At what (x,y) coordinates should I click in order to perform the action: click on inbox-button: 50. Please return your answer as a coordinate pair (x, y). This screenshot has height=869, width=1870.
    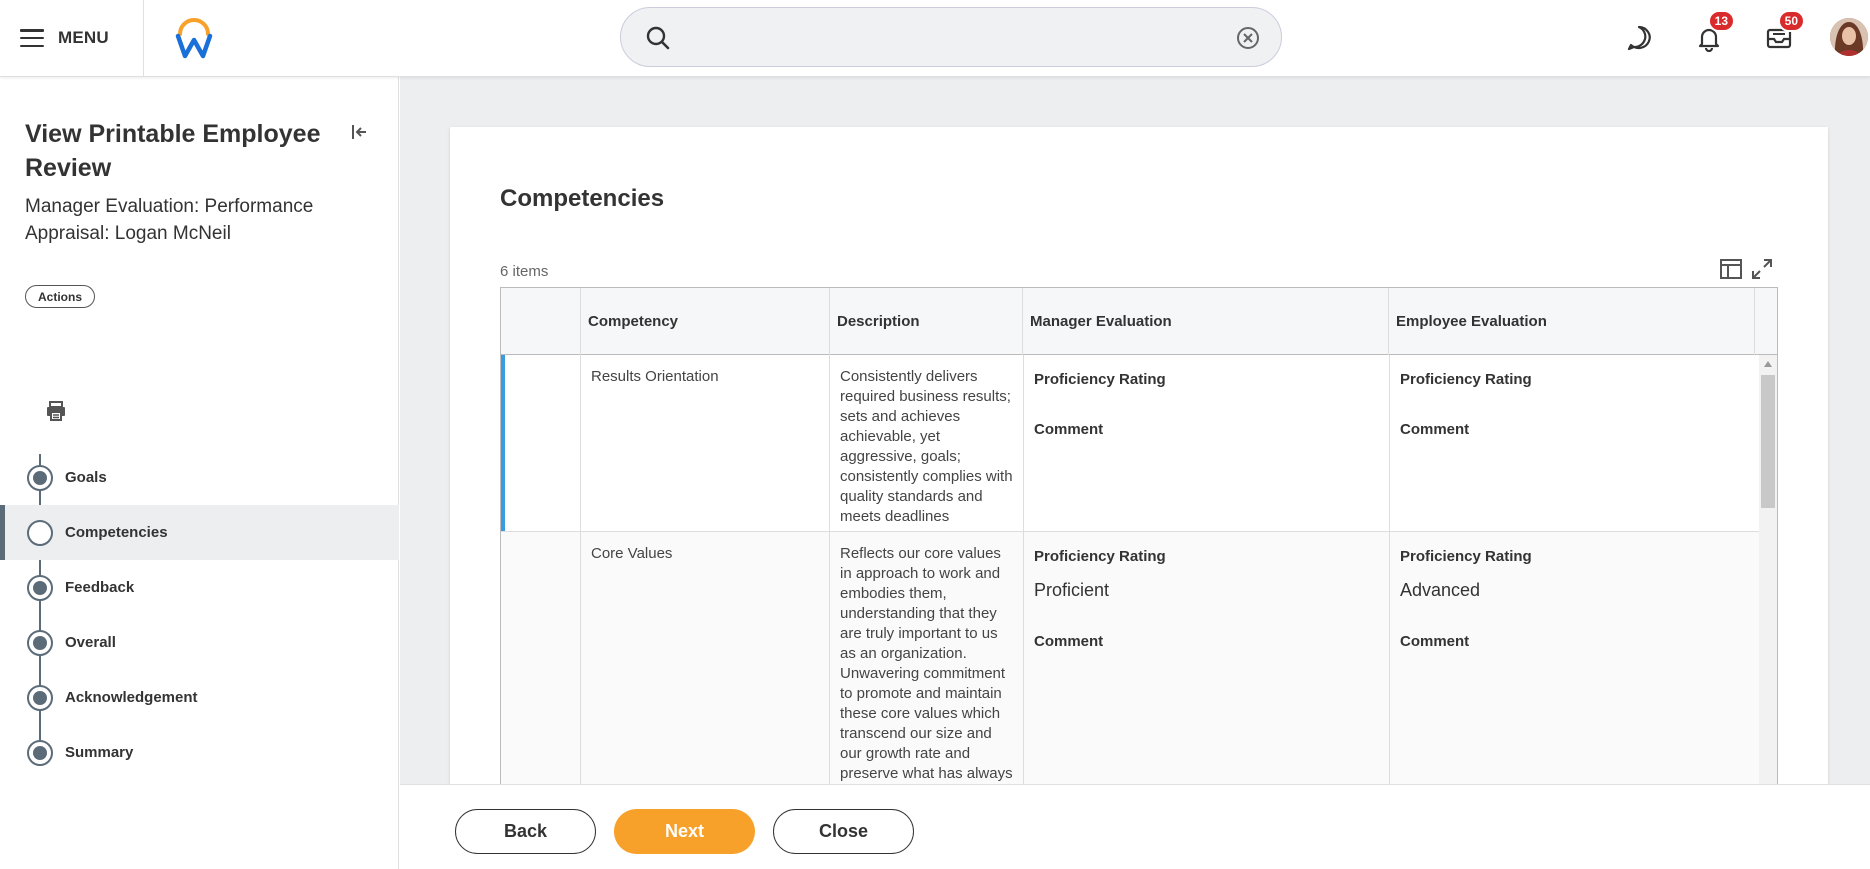
    Looking at the image, I should click on (1782, 34).